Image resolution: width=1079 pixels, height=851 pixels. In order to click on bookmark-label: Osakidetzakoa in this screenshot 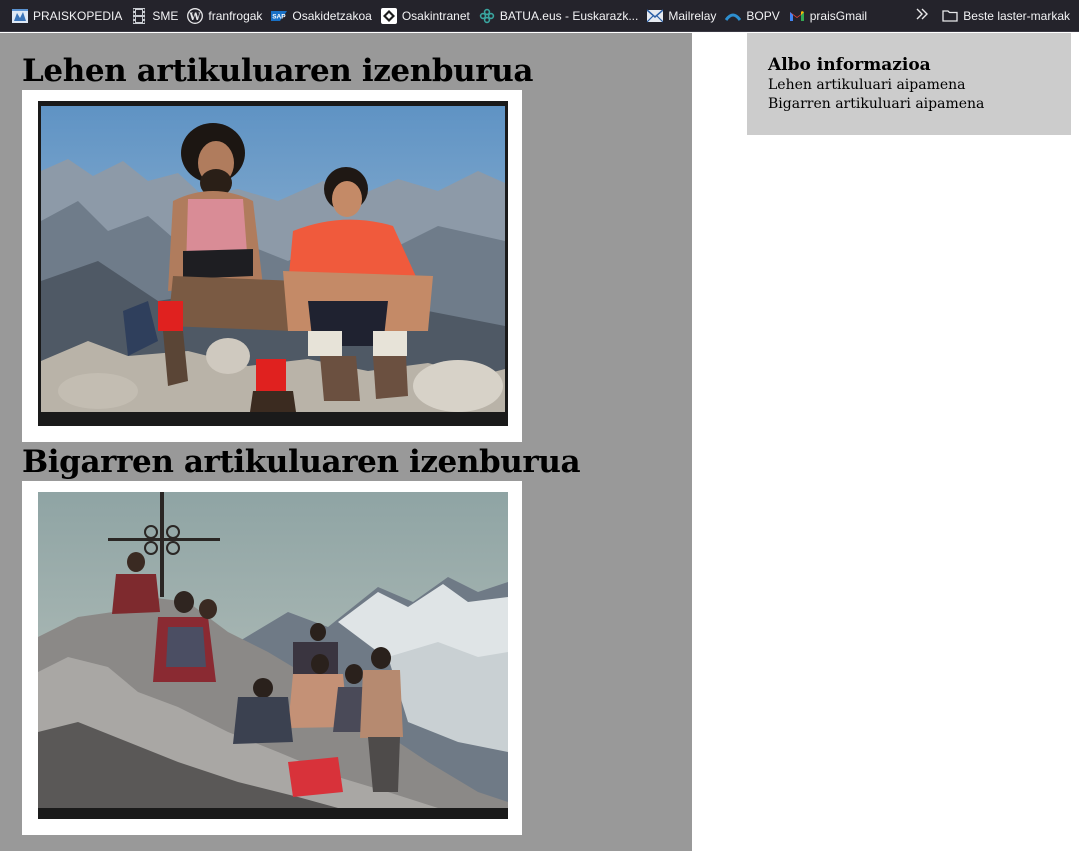, I will do `click(332, 15)`.